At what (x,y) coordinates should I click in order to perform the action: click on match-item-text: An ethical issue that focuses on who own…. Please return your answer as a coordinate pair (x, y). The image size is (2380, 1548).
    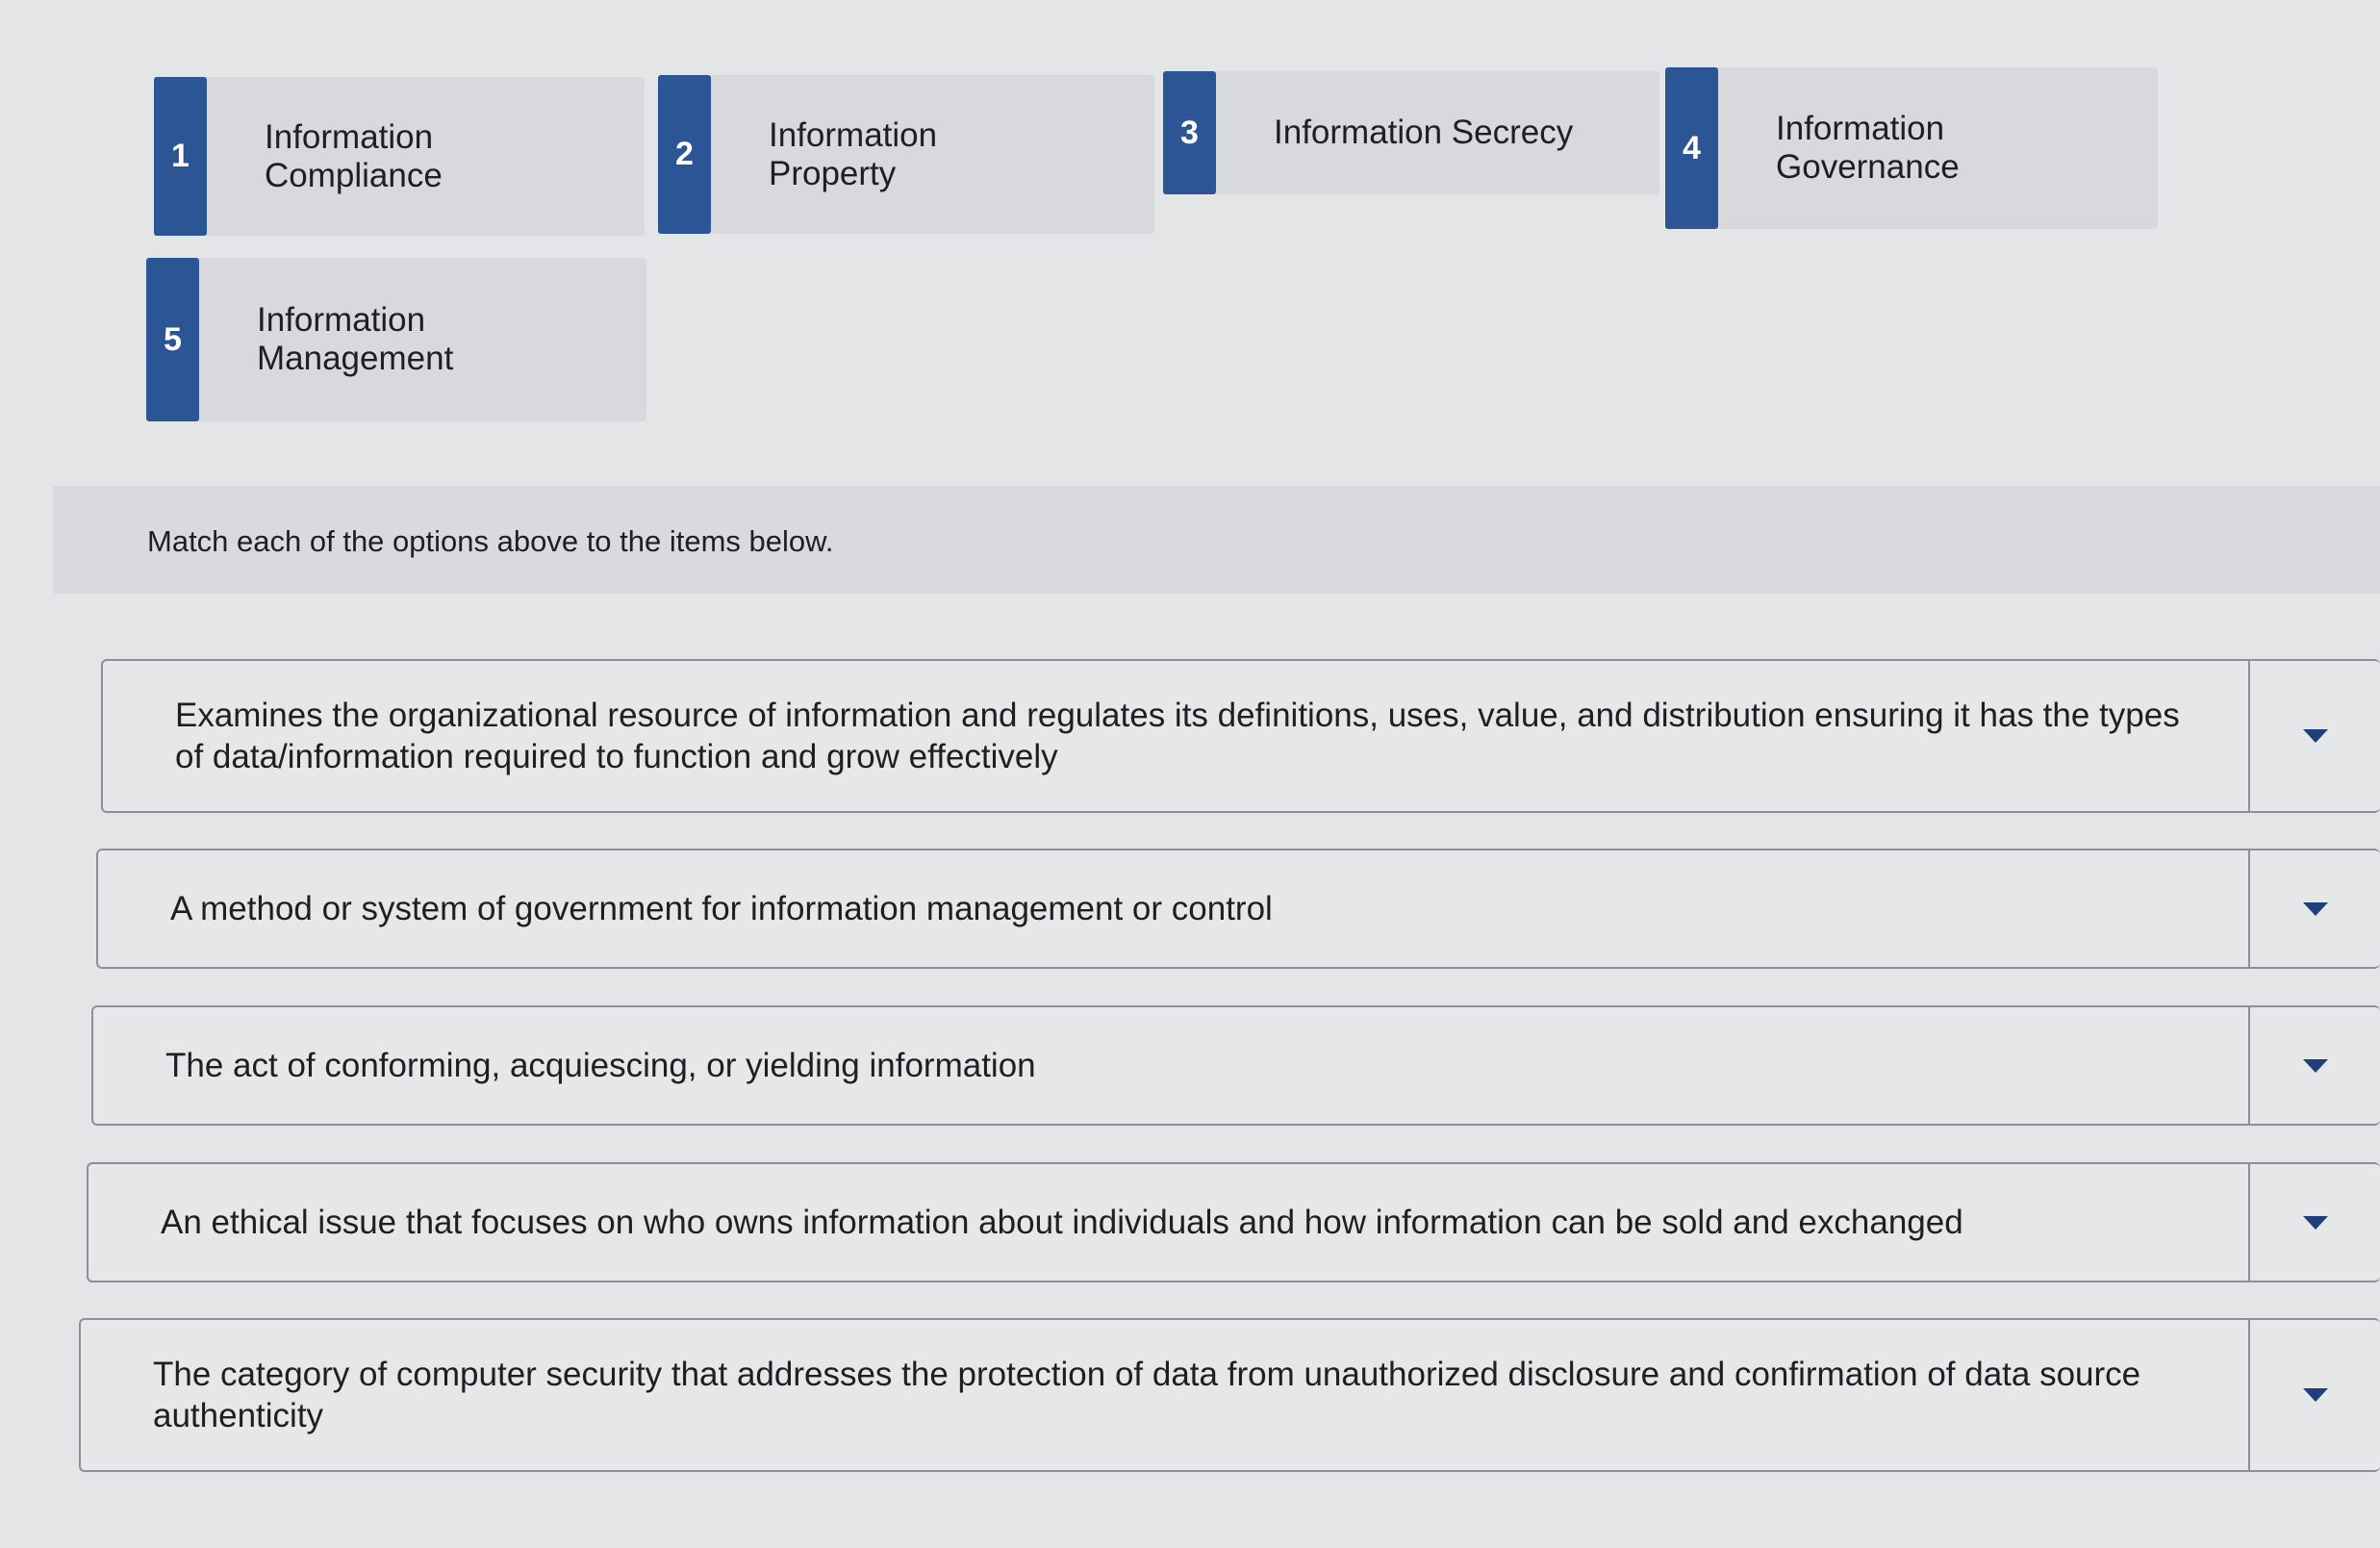
    Looking at the image, I should click on (1062, 1222).